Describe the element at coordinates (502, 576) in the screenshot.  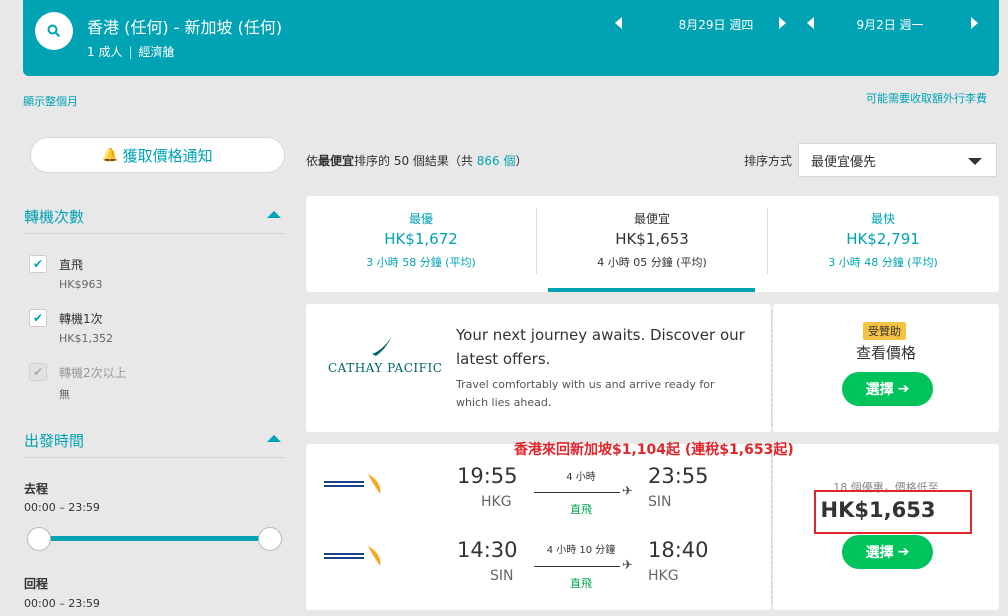
I see `leg2-from: SIN` at that location.